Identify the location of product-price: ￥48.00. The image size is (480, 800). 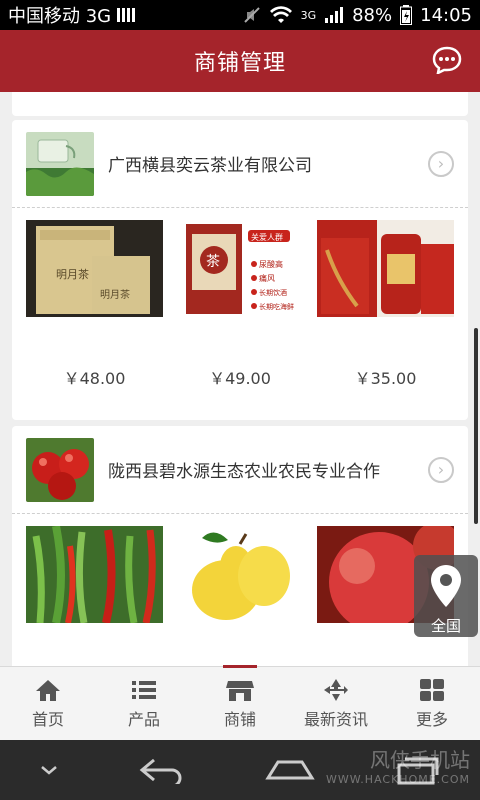
(94, 378).